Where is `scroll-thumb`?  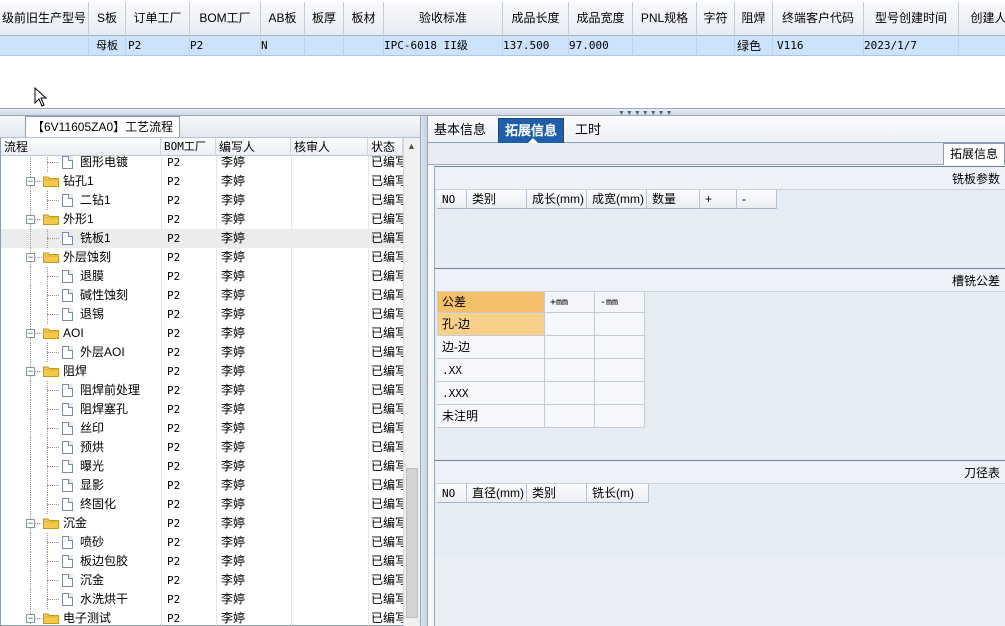
scroll-thumb is located at coordinates (412, 543).